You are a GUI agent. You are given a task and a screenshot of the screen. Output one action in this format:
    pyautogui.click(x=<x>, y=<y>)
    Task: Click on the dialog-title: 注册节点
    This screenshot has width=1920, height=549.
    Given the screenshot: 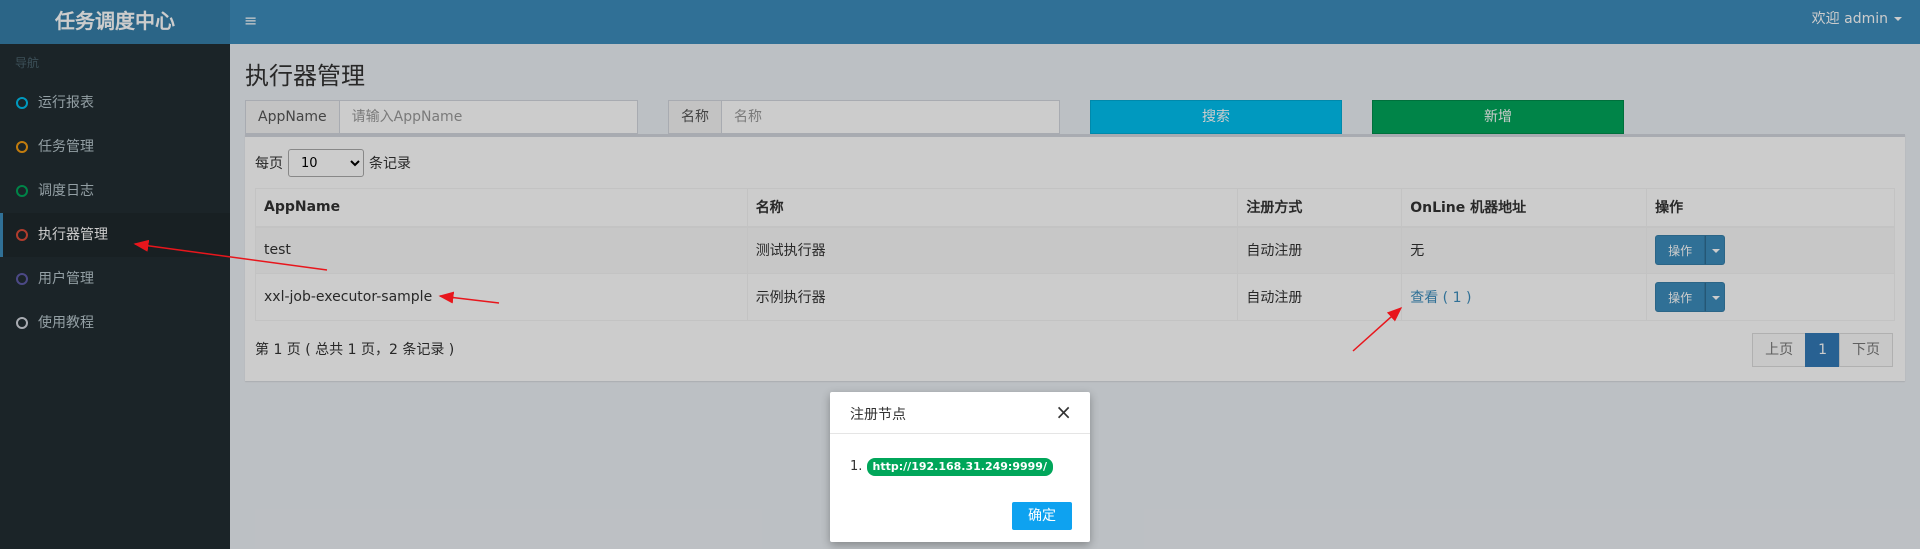 What is the action you would take?
    pyautogui.click(x=878, y=415)
    